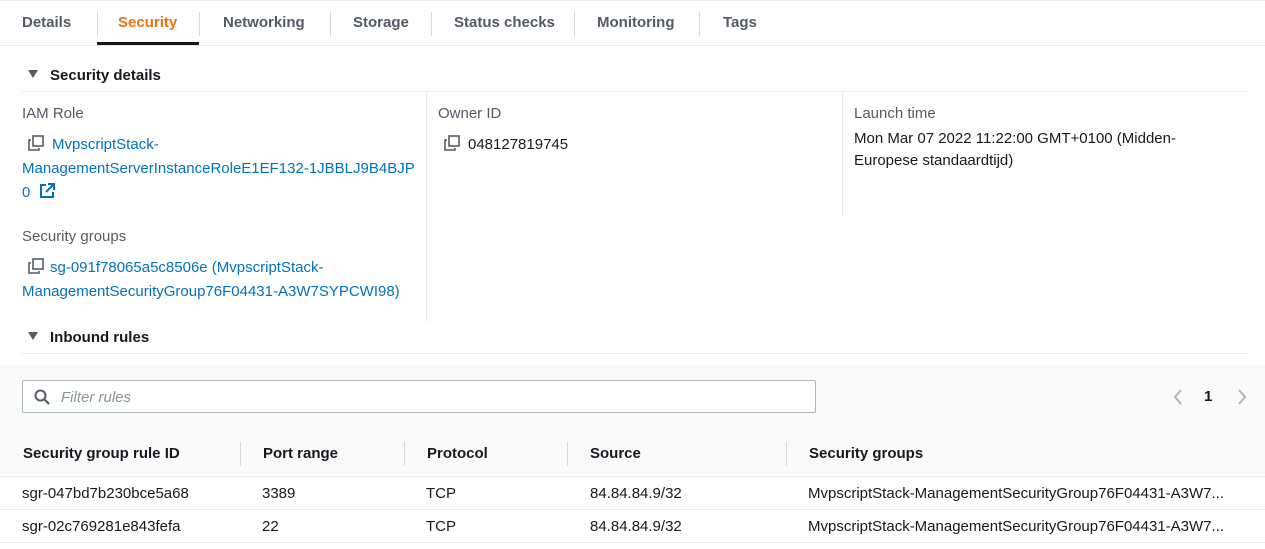 This screenshot has height=549, width=1265. I want to click on iam-role-link: MvpscriptStack-, so click(105, 144).